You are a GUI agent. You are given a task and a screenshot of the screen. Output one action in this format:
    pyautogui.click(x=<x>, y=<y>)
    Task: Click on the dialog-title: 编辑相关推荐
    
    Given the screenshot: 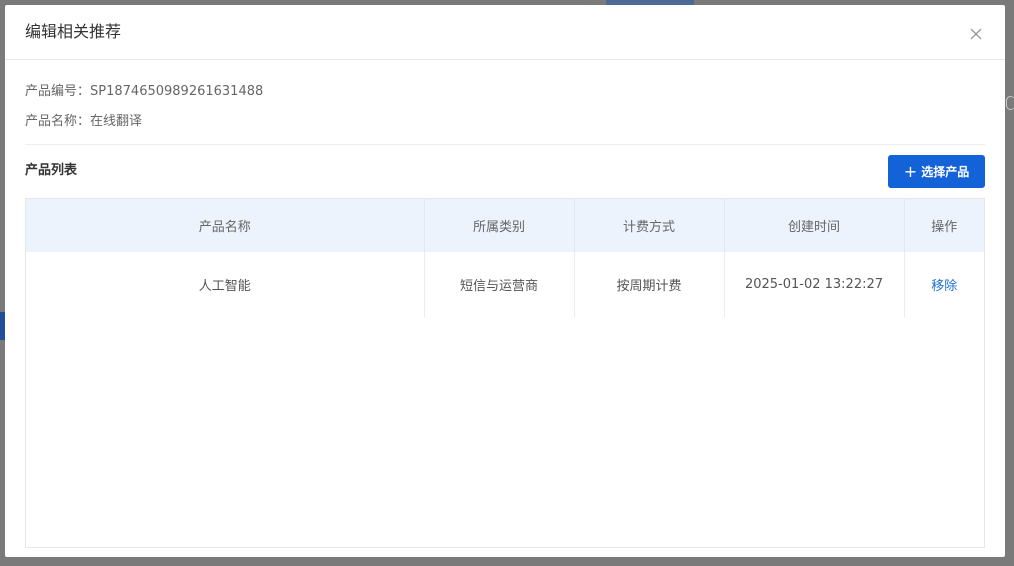 What is the action you would take?
    pyautogui.click(x=73, y=31)
    